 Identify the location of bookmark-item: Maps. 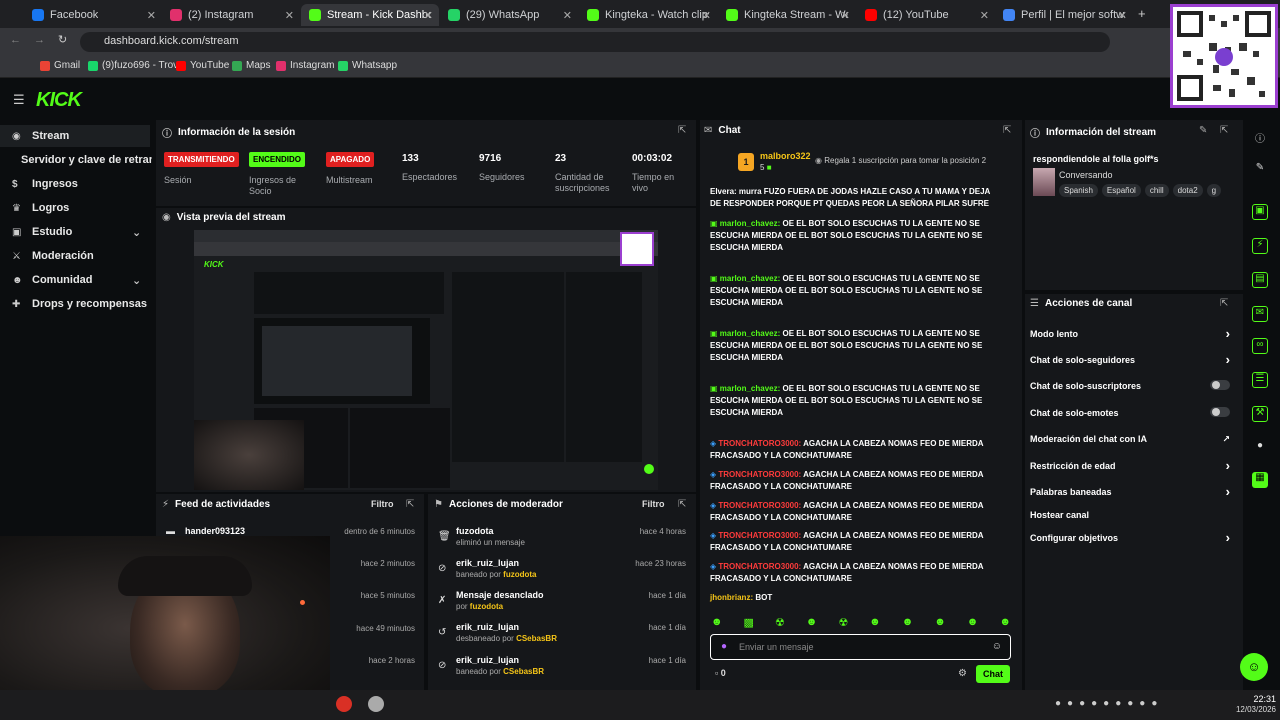
(251, 65).